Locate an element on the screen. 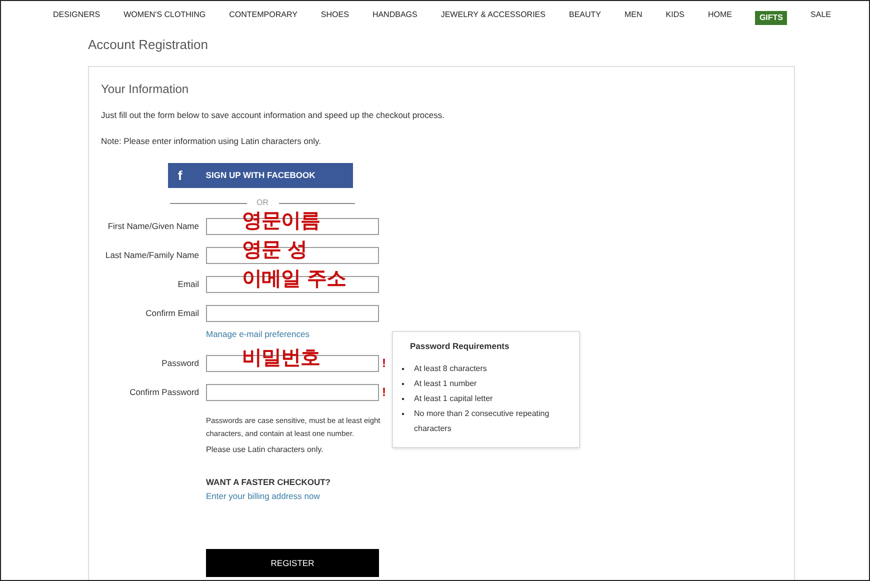 Image resolution: width=870 pixels, height=581 pixels. field-label: Password is located at coordinates (180, 363).